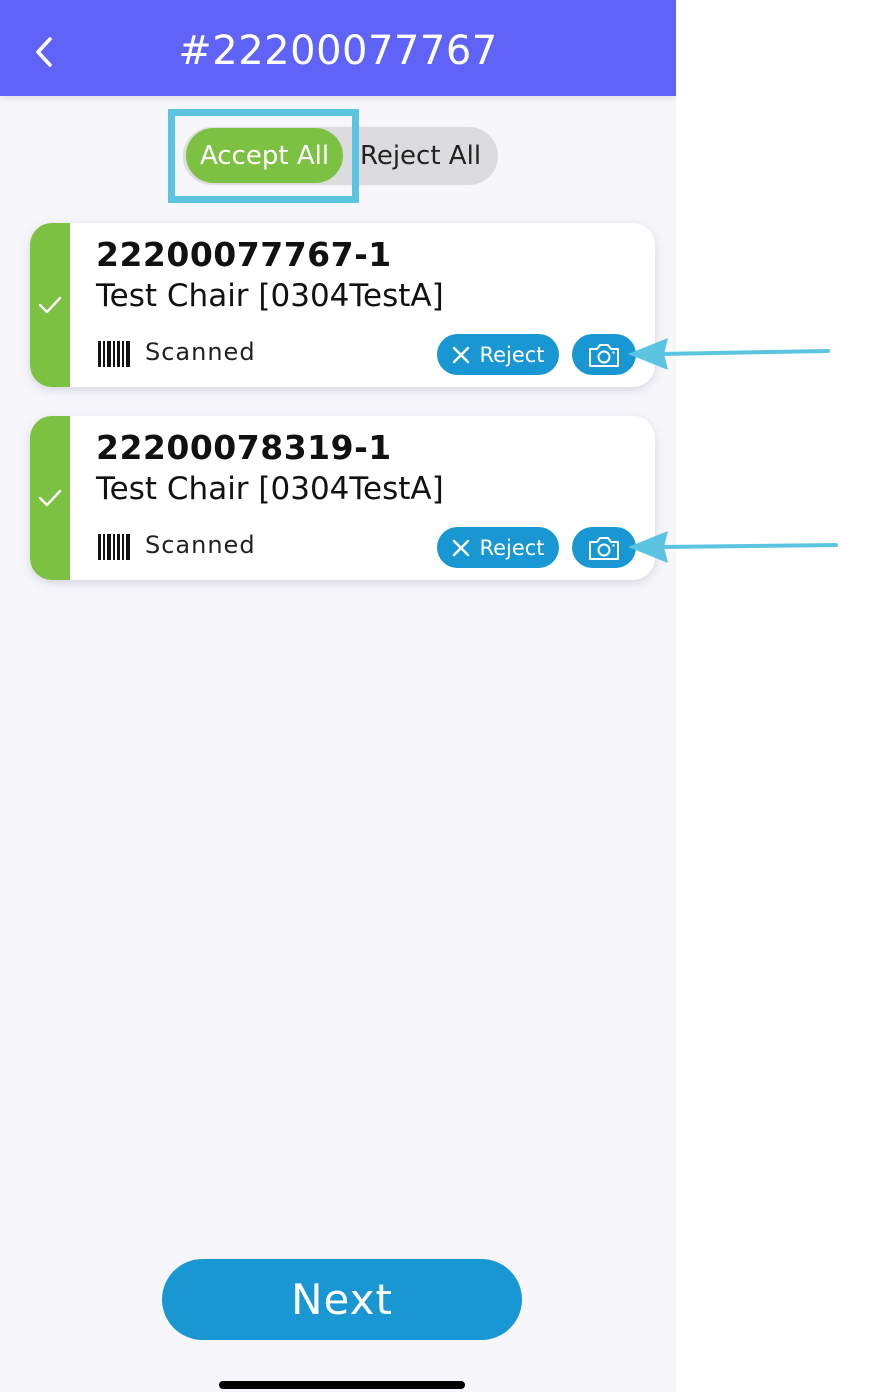 The image size is (878, 1392). I want to click on page-title: #22200077767, so click(338, 51).